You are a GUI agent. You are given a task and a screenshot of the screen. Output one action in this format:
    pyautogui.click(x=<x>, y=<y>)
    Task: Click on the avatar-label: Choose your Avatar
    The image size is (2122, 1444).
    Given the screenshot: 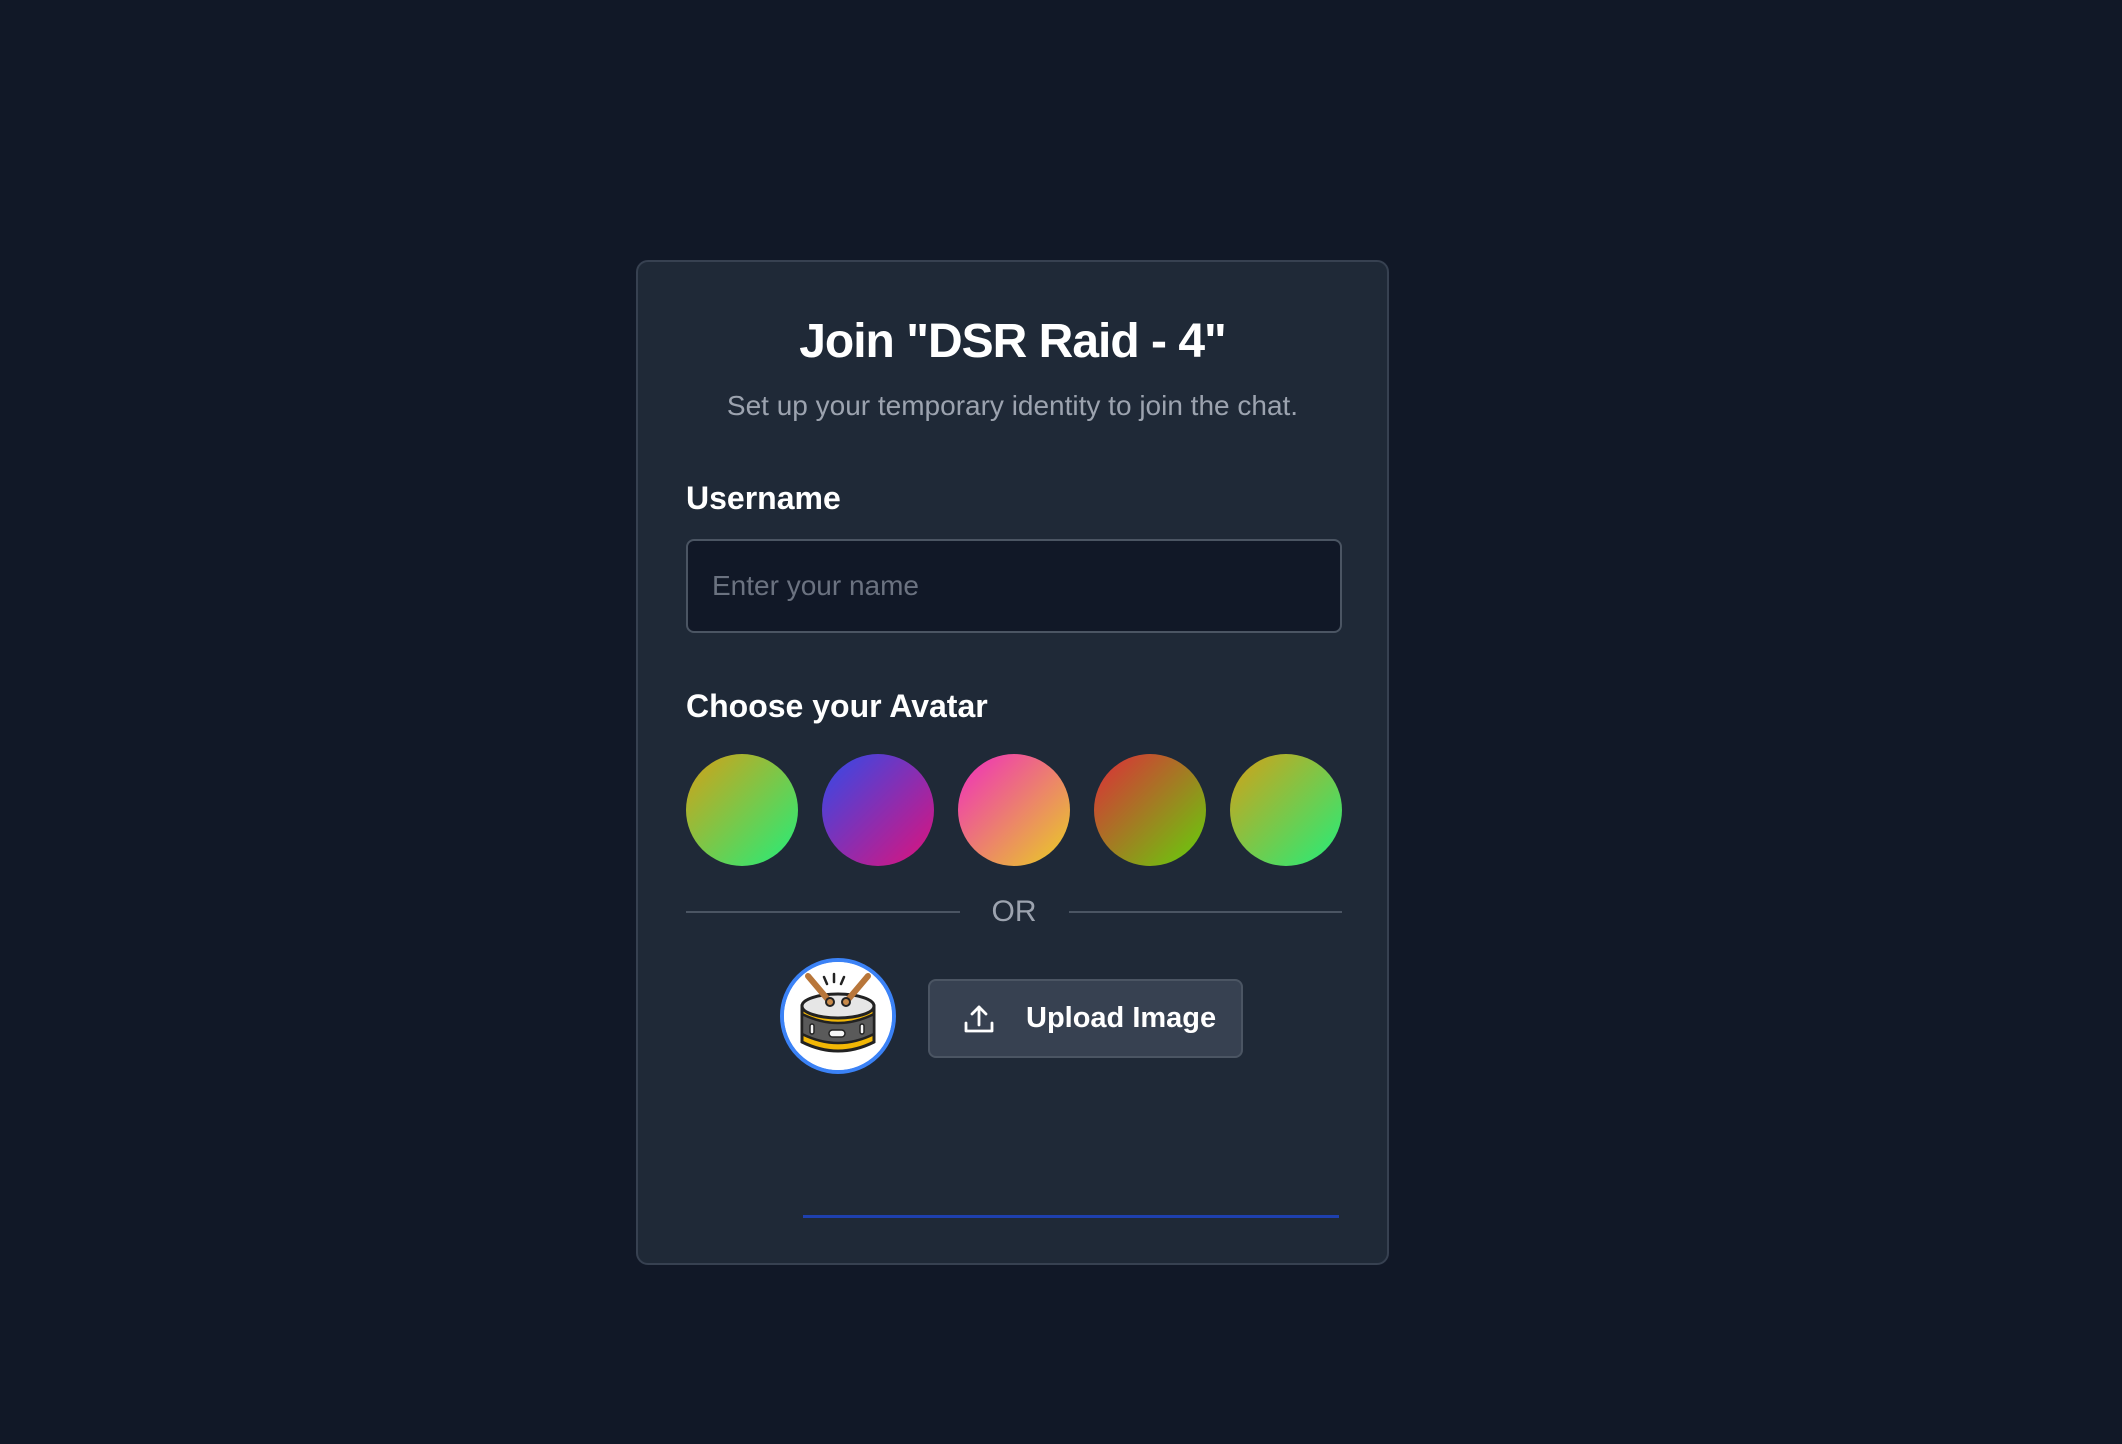 What is the action you would take?
    pyautogui.click(x=837, y=706)
    